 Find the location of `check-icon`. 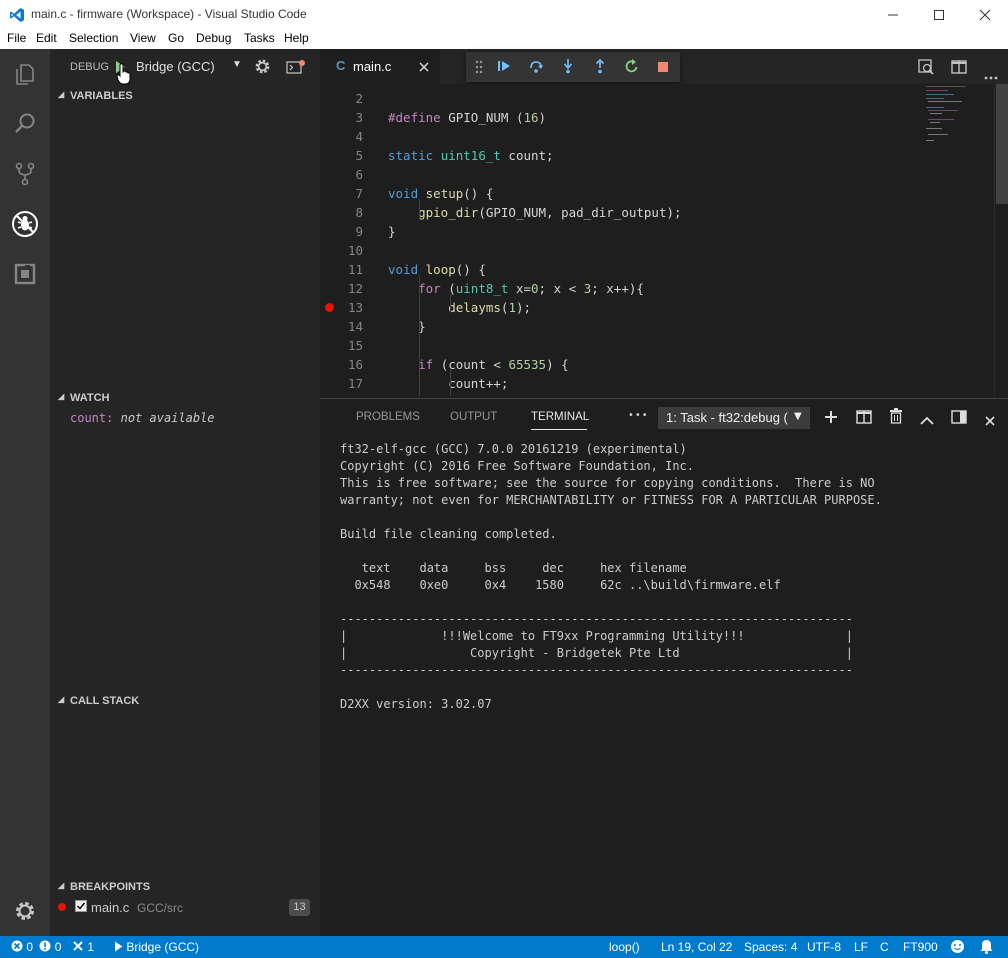

check-icon is located at coordinates (81, 906).